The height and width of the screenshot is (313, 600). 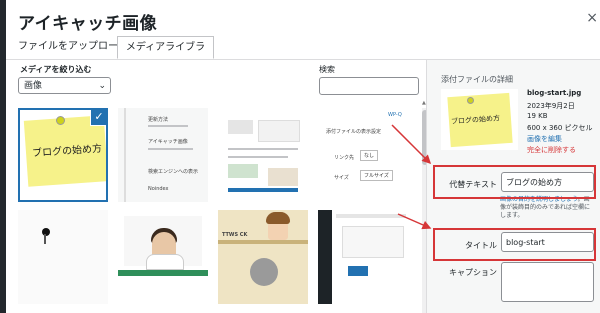 What do you see at coordinates (560, 128) in the screenshot?
I see `image-dimensions: 600 x 360 ピクセル` at bounding box center [560, 128].